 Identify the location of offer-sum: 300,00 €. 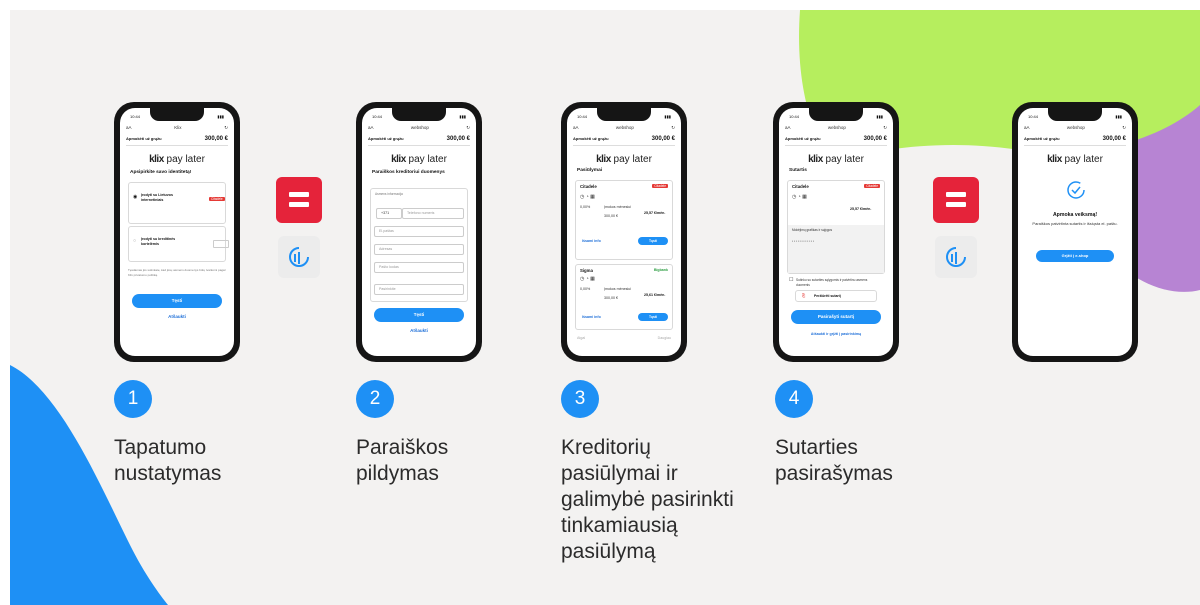
(611, 298).